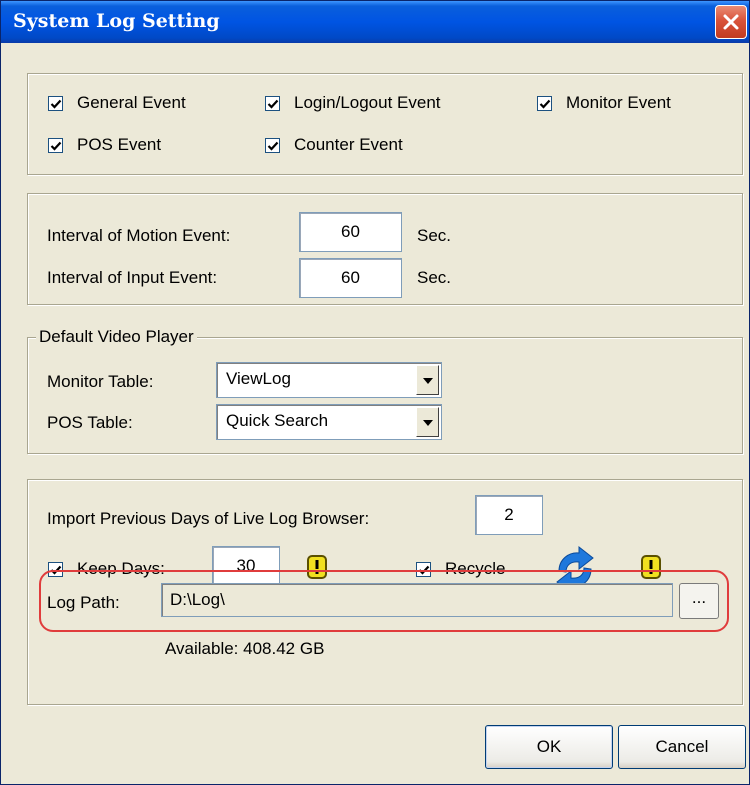 This screenshot has height=785, width=750. Describe the element at coordinates (197, 599) in the screenshot. I see `log-path-value: D:\Log\` at that location.